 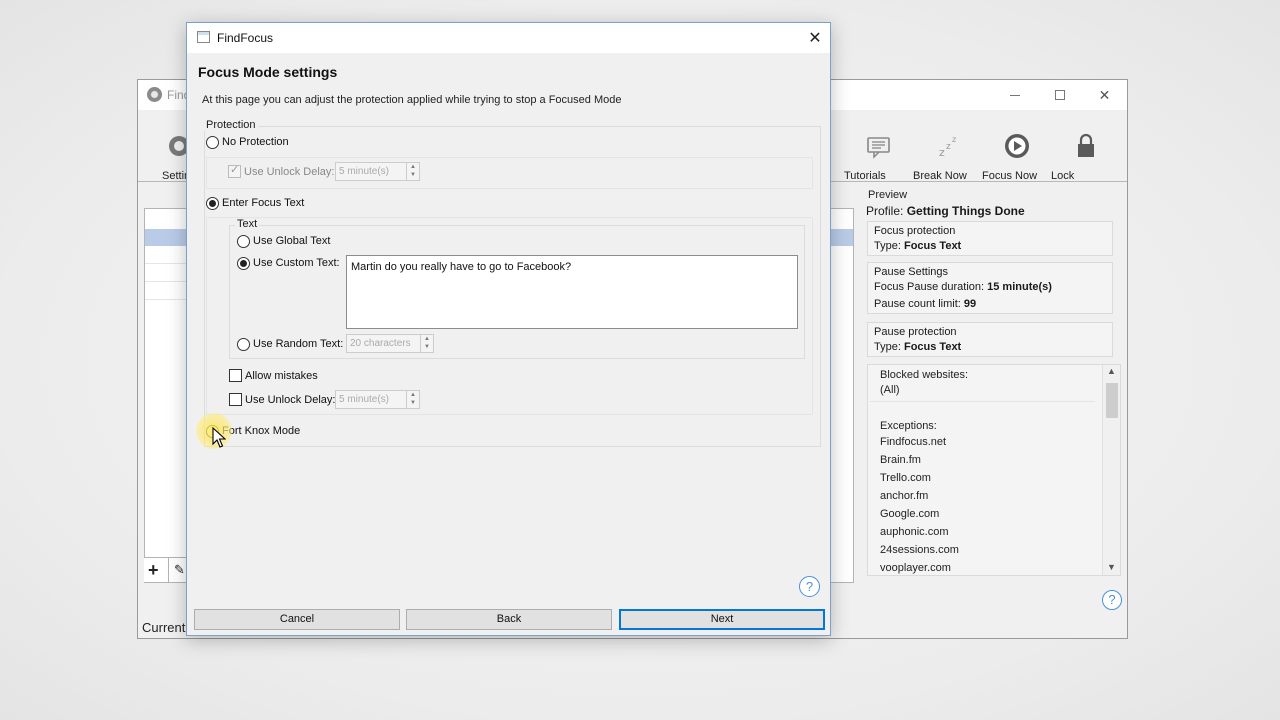 I want to click on pause-protection-box: Pause protection Type: Focus Text, so click(x=990, y=339).